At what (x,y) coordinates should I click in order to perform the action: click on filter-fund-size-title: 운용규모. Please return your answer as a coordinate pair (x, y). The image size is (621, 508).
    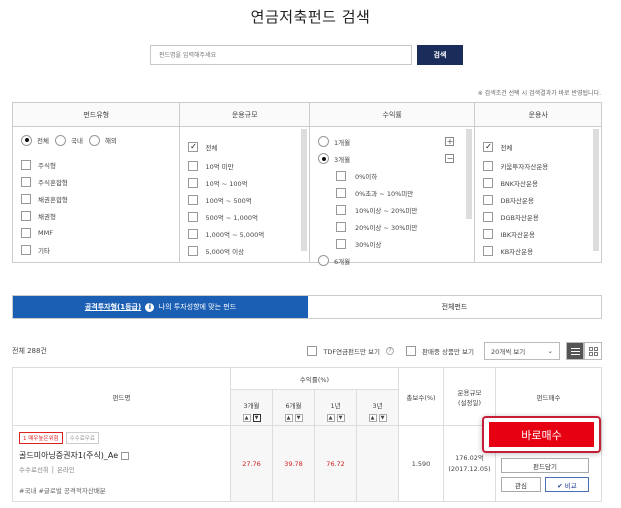
    Looking at the image, I should click on (244, 115).